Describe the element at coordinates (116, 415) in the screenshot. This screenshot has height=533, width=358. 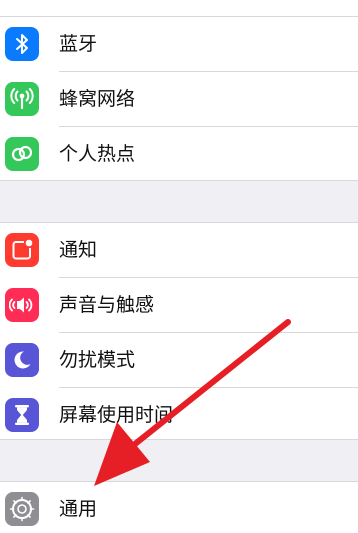
I see `settings-row-label: 屏幕使用时间` at that location.